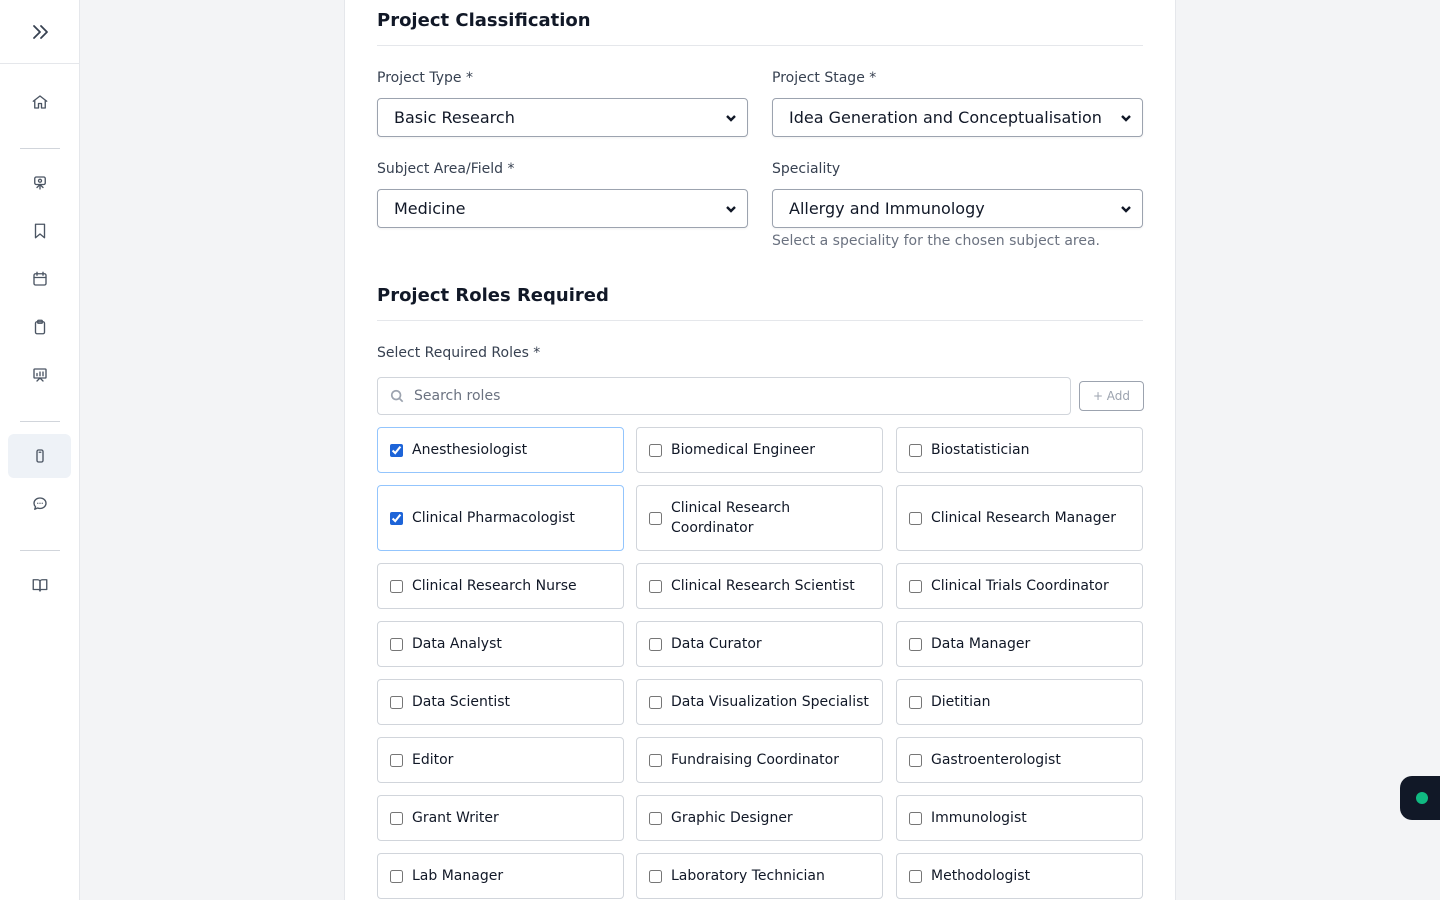 The width and height of the screenshot is (1440, 900). I want to click on speciality-label: Speciality, so click(806, 169).